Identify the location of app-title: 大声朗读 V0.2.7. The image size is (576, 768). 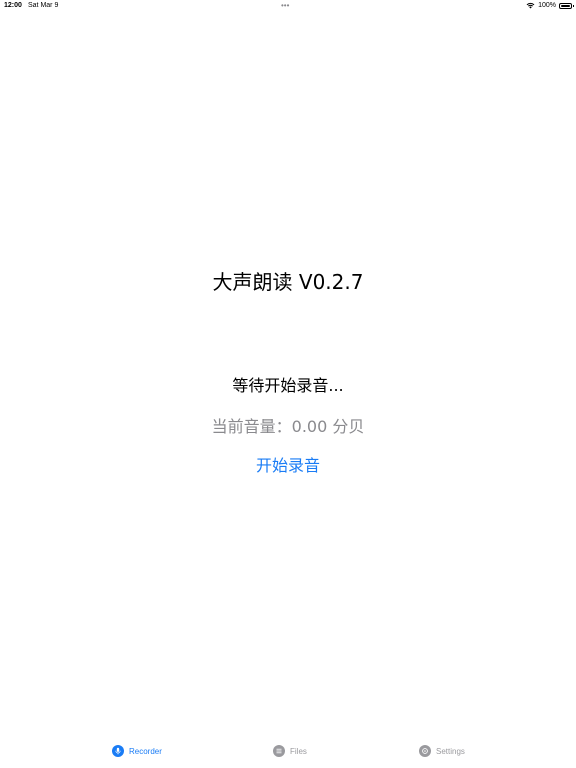
(288, 282).